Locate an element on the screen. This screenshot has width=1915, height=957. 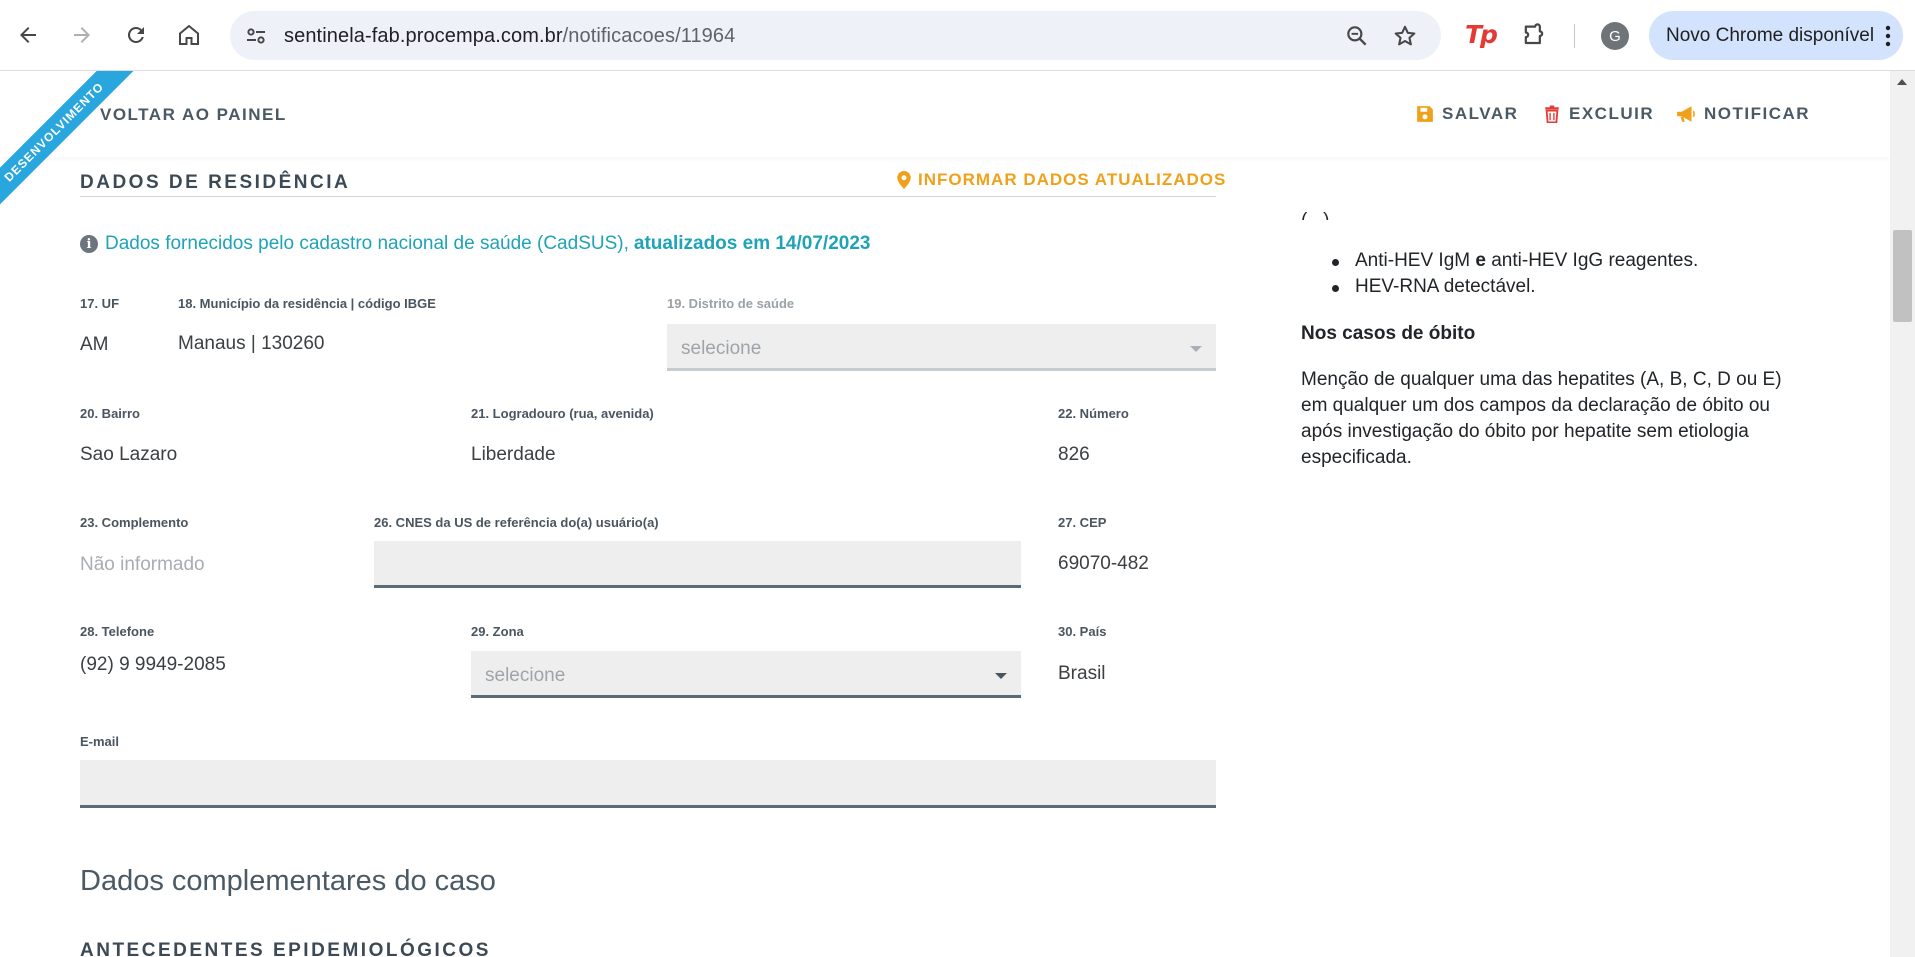
delete-label: EXCLUIR is located at coordinates (1612, 113).